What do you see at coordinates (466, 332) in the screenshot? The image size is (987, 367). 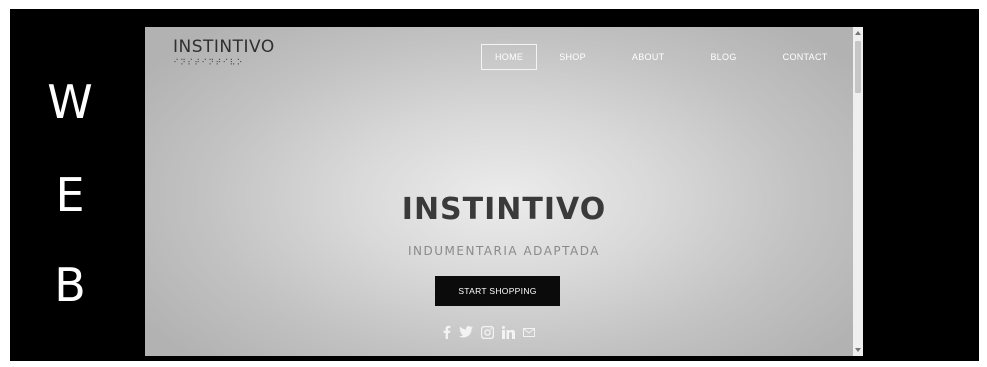 I see `twitter-icon` at bounding box center [466, 332].